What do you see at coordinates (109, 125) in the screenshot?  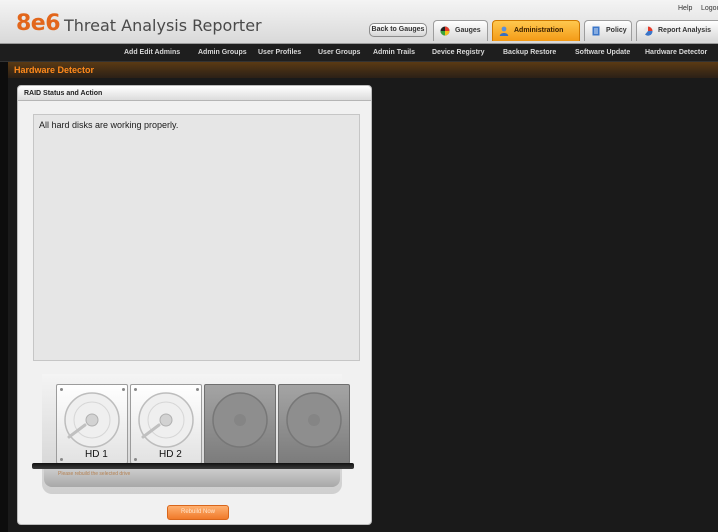 I see `raid-status-message: All hard disks are working properly.` at bounding box center [109, 125].